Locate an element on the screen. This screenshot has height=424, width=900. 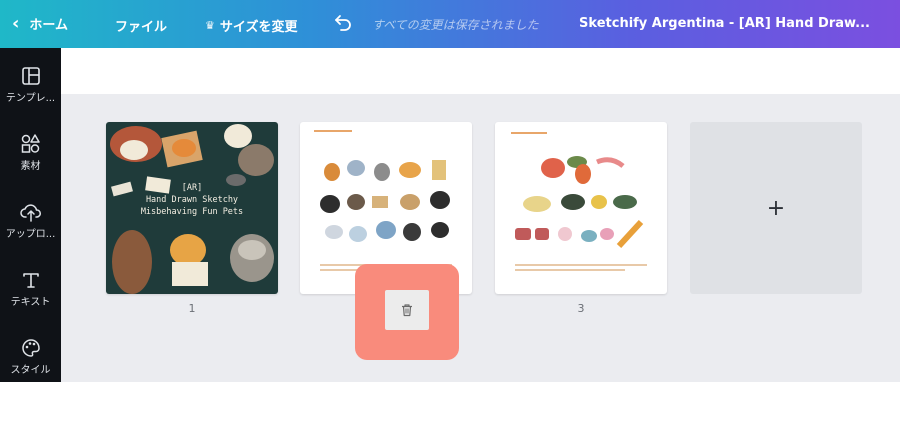
home-label: ホーム is located at coordinates (49, 25).